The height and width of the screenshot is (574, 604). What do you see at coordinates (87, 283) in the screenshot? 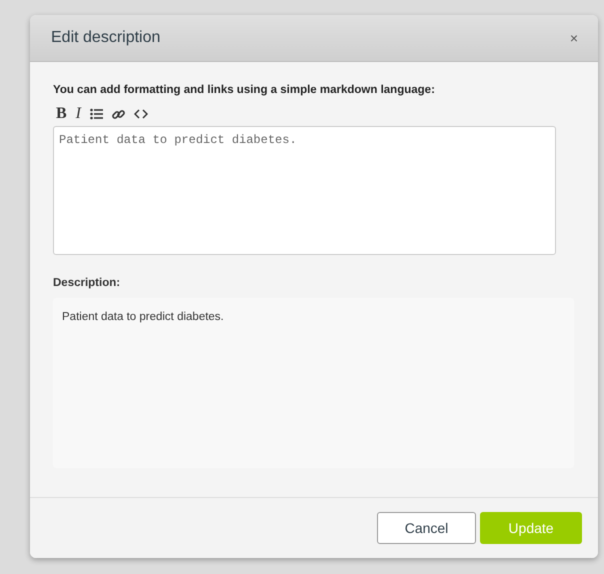
I see `description-label: Description:` at bounding box center [87, 283].